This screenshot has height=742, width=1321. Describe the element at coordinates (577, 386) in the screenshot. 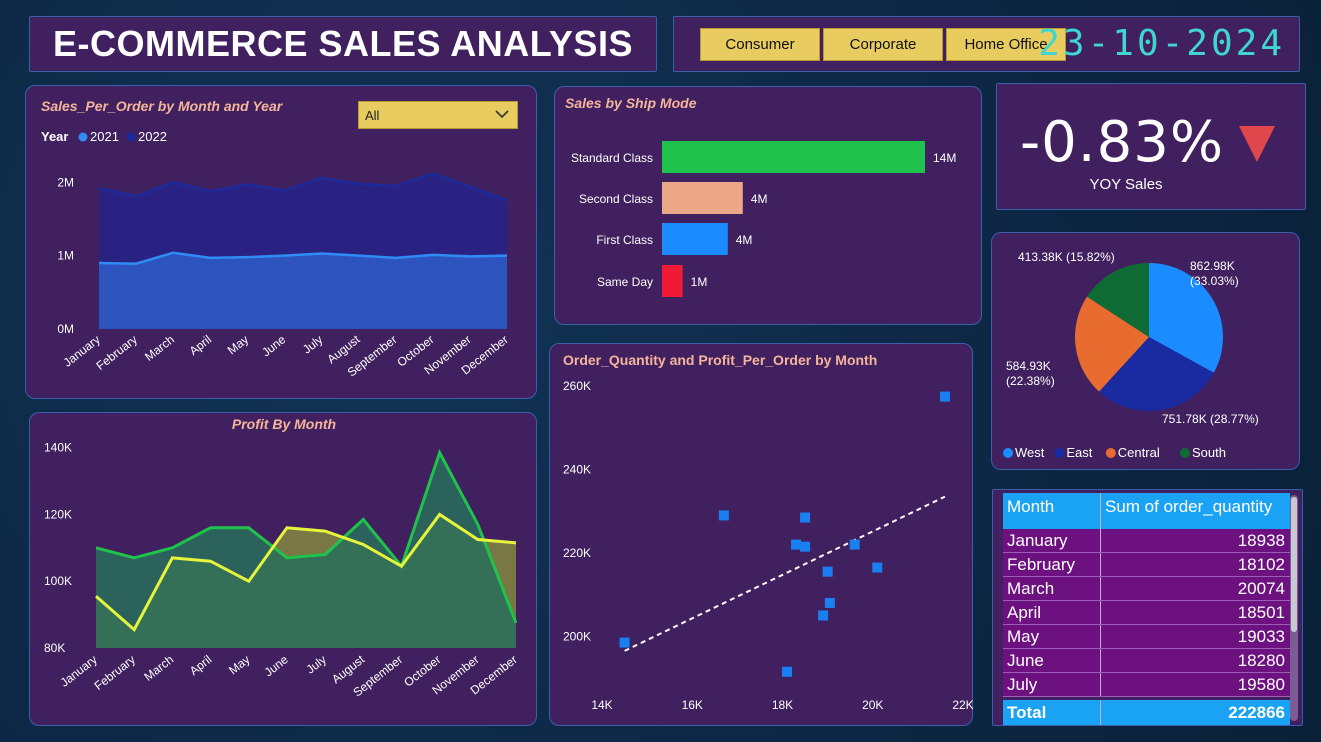

I see `y-tick-label: 260K` at that location.